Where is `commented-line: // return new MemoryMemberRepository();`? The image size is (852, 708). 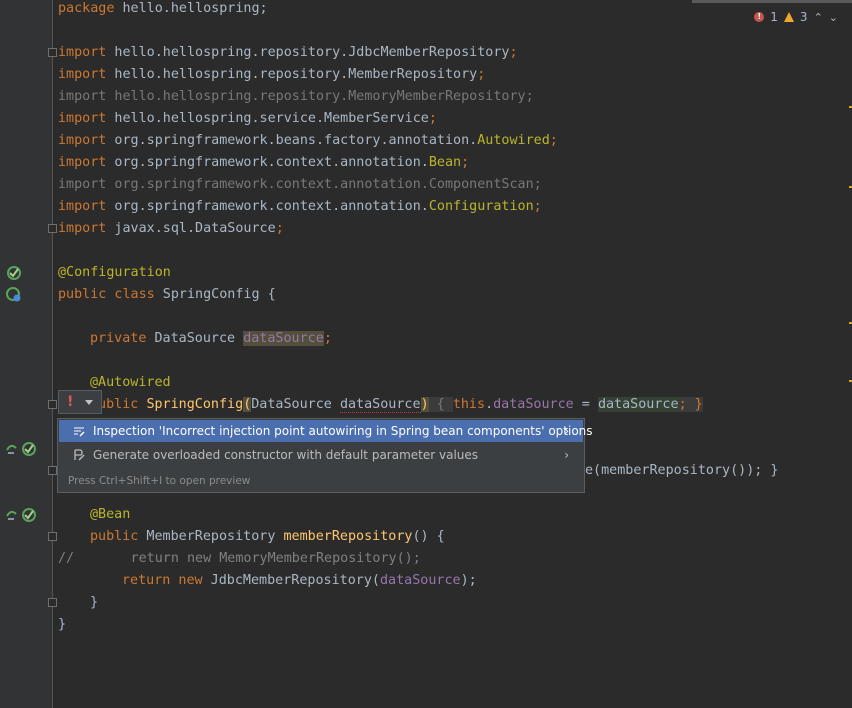
commented-line: // return new MemoryMemberRepository(); is located at coordinates (239, 558).